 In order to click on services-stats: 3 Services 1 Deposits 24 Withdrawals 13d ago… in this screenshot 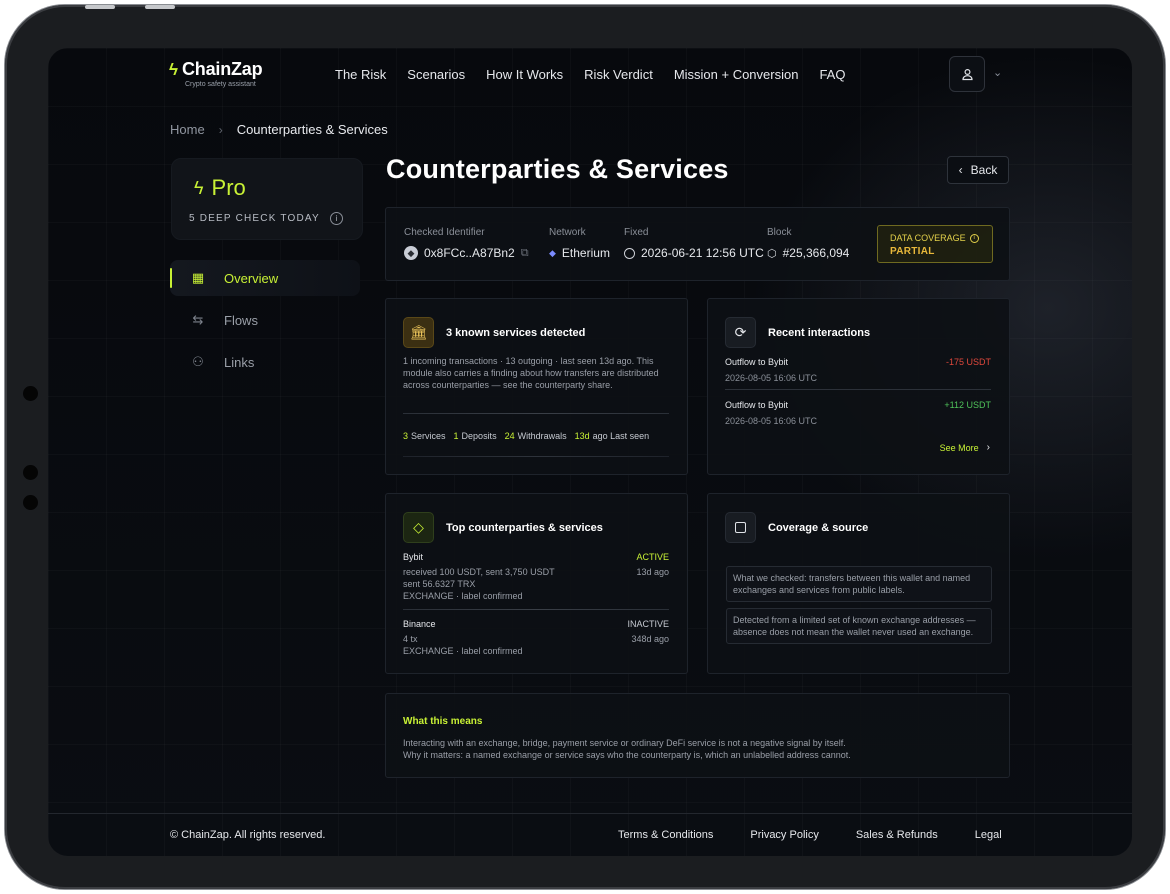, I will do `click(526, 436)`.